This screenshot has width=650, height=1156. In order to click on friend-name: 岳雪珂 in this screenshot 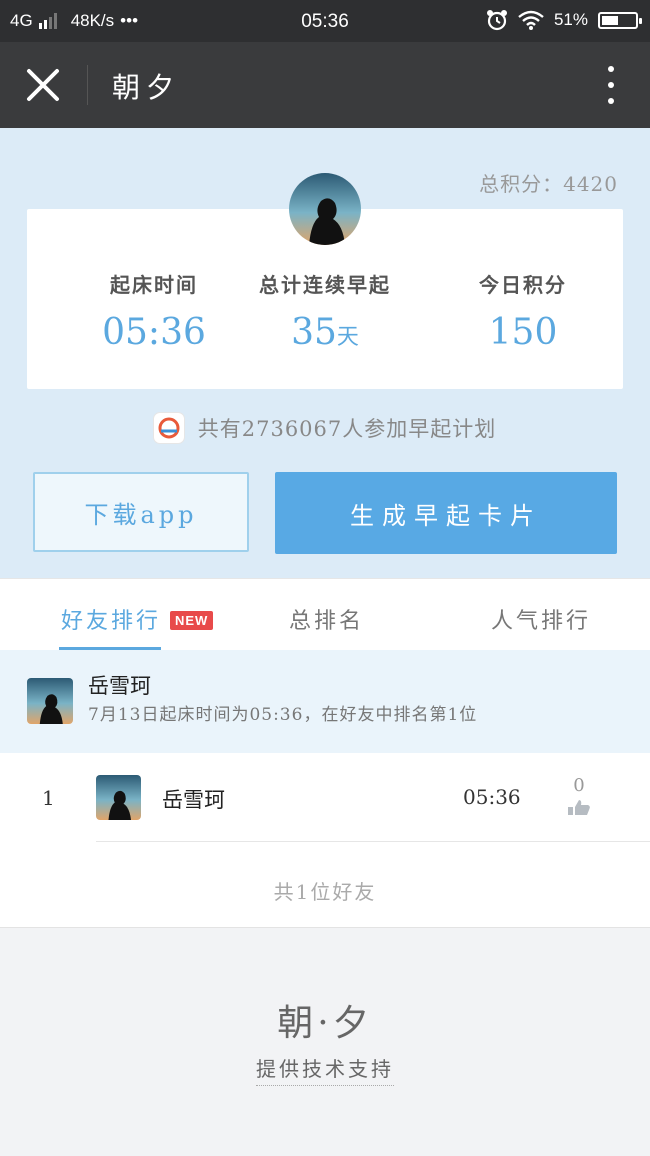, I will do `click(193, 800)`.